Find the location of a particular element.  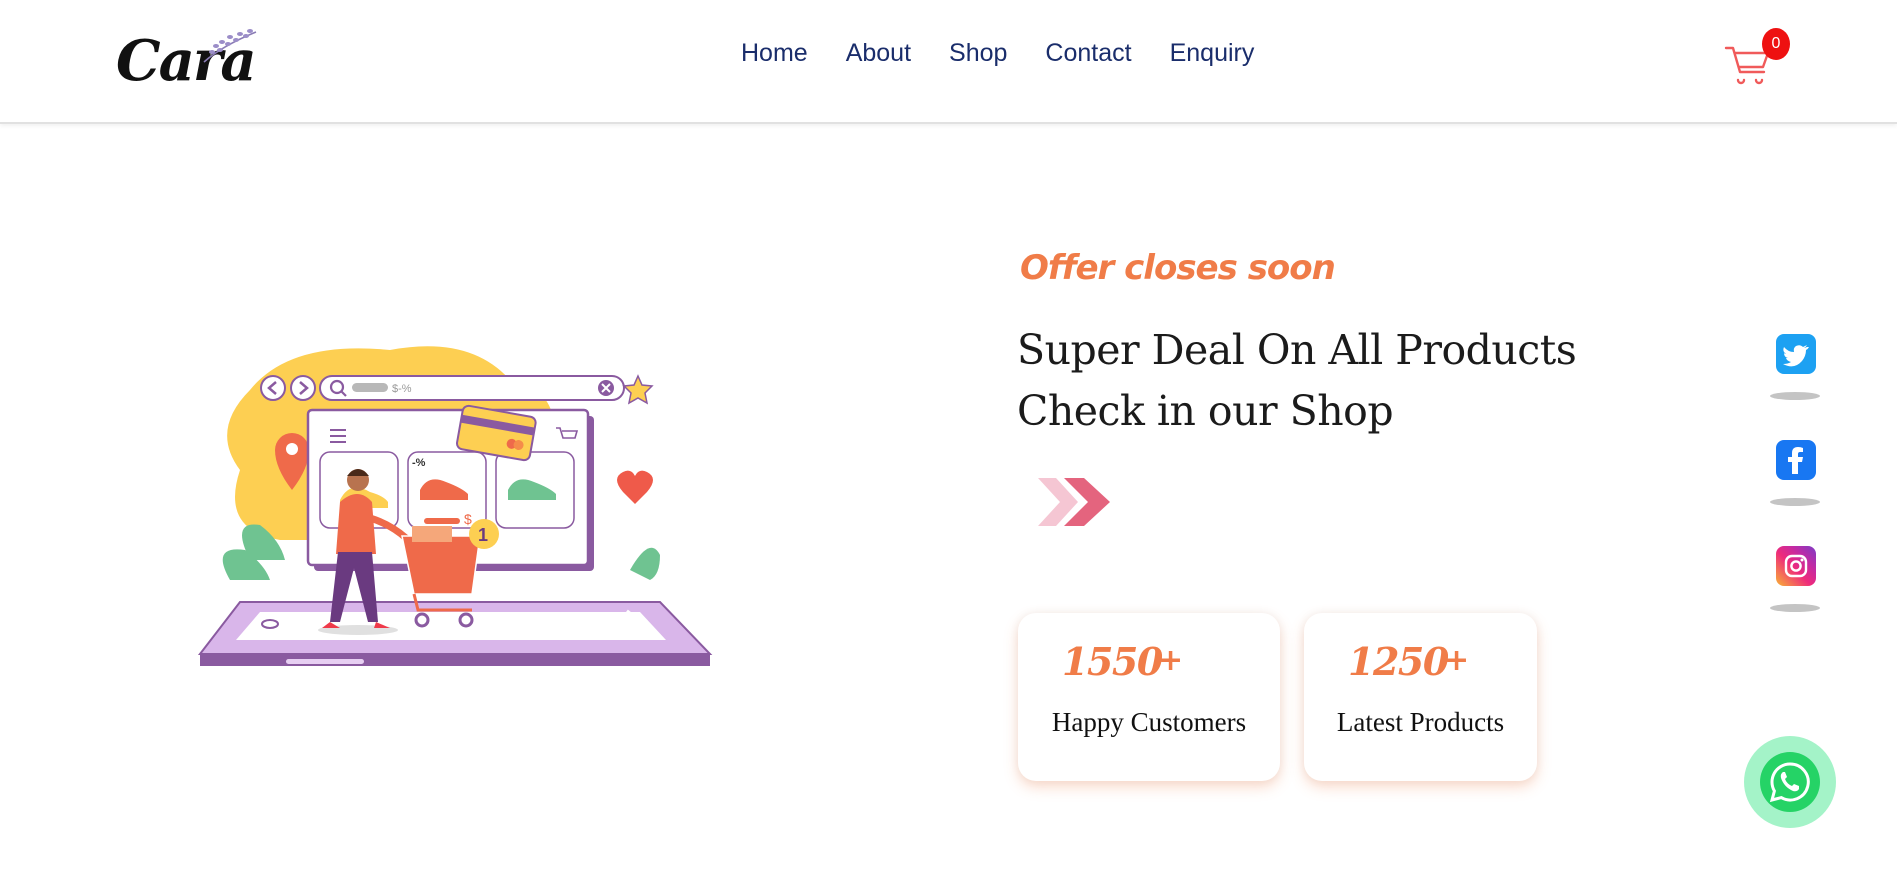

facebook-button is located at coordinates (1796, 460).